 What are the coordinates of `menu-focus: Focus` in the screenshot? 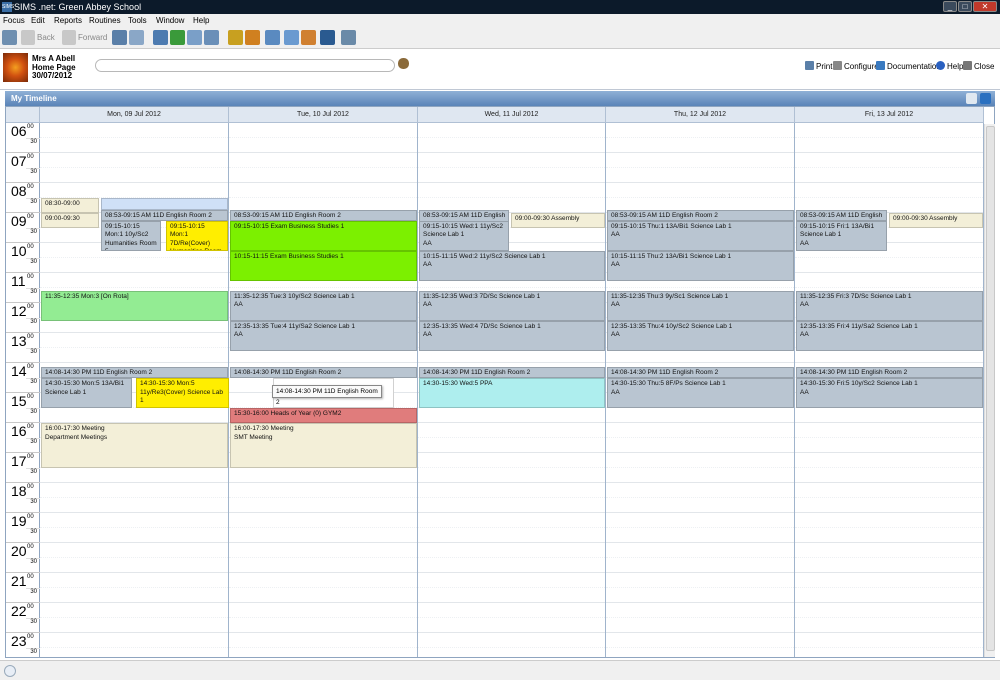 It's located at (14, 20).